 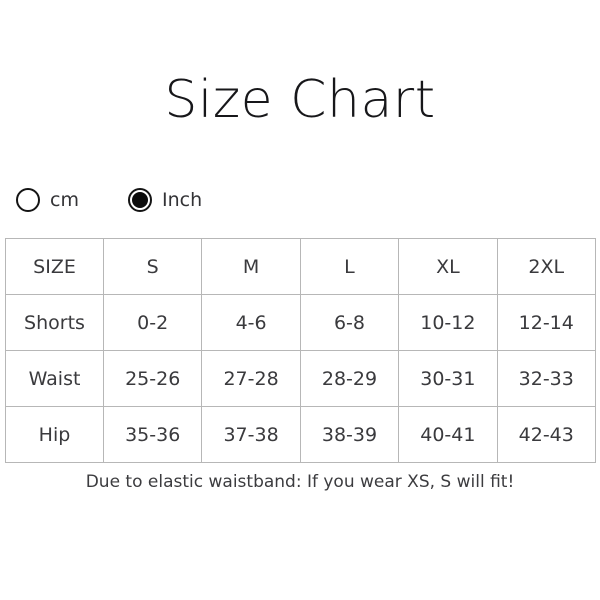 What do you see at coordinates (349, 322) in the screenshot?
I see `table-cell: 6-8` at bounding box center [349, 322].